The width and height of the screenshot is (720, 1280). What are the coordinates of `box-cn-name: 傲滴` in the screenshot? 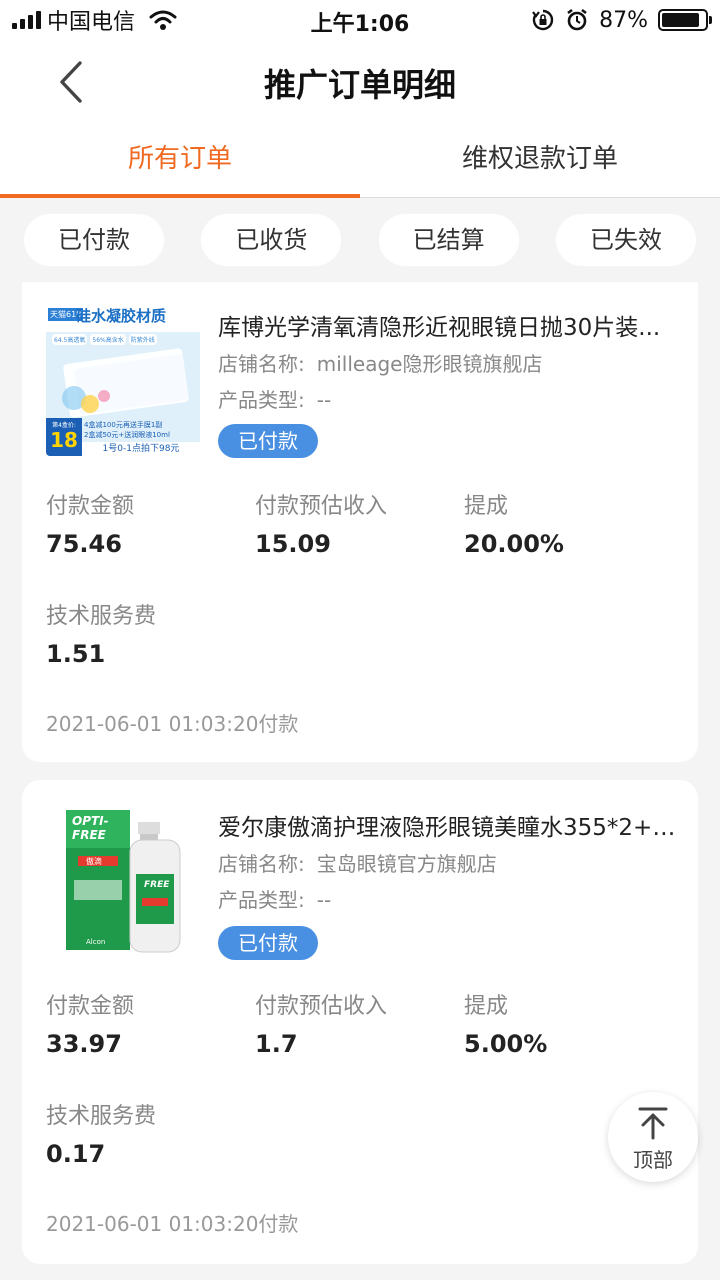 It's located at (94, 861).